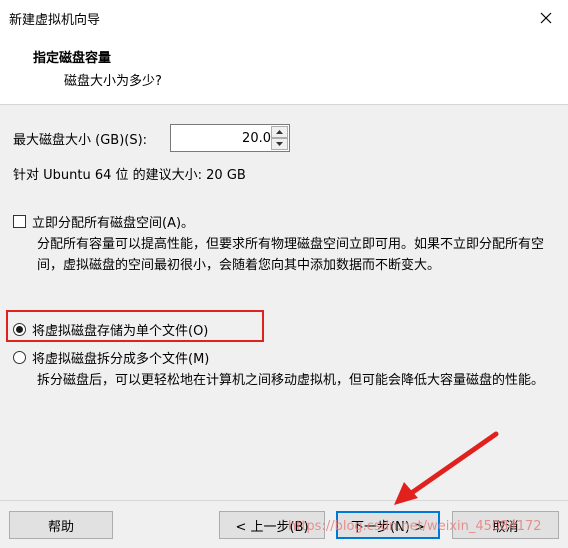  I want to click on allocate-all-option: 立即分配所有磁盘空间(A)。, so click(103, 221).